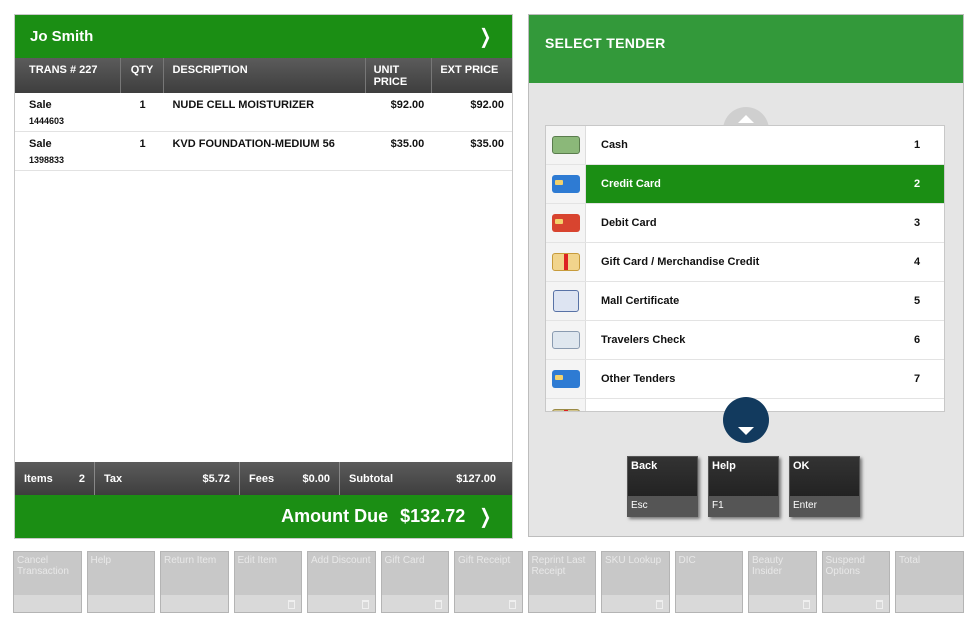  Describe the element at coordinates (643, 340) in the screenshot. I see `tender-label: Travelers Check` at that location.